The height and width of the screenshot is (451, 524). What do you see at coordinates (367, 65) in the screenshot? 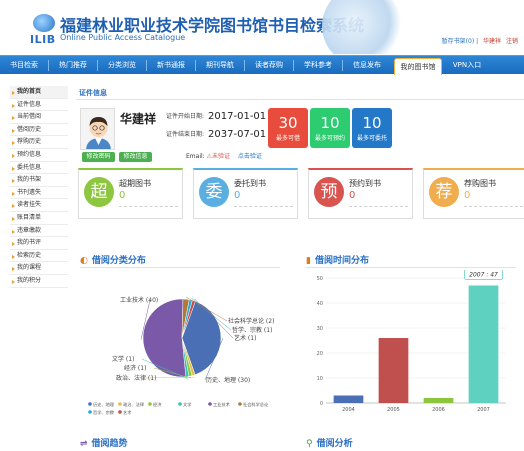
I see `nav-item-news: 信息发布` at bounding box center [367, 65].